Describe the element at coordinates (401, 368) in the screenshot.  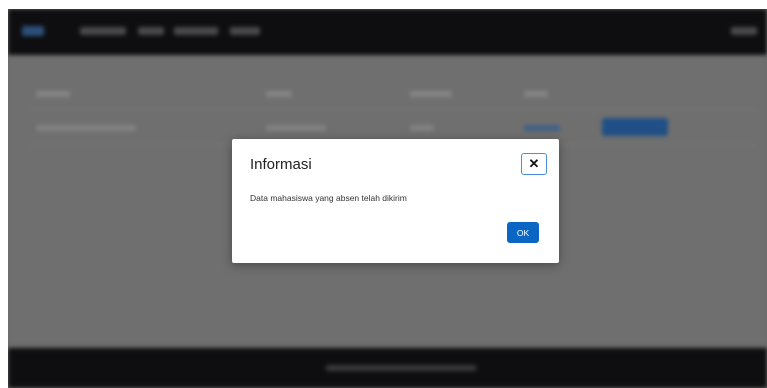
I see `footer-text` at that location.